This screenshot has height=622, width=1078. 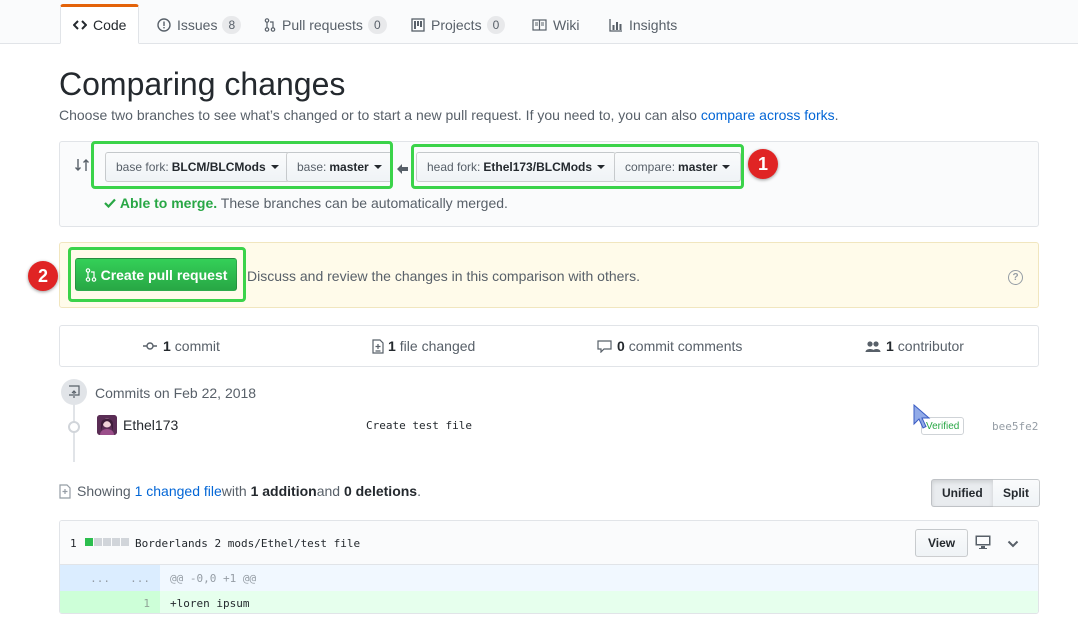 What do you see at coordinates (110, 25) in the screenshot?
I see `tab-label: Code` at bounding box center [110, 25].